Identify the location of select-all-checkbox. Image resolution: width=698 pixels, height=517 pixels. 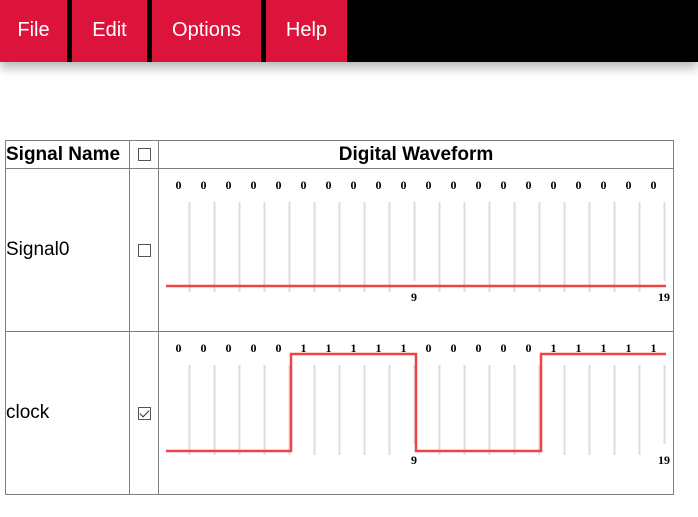
(144, 154).